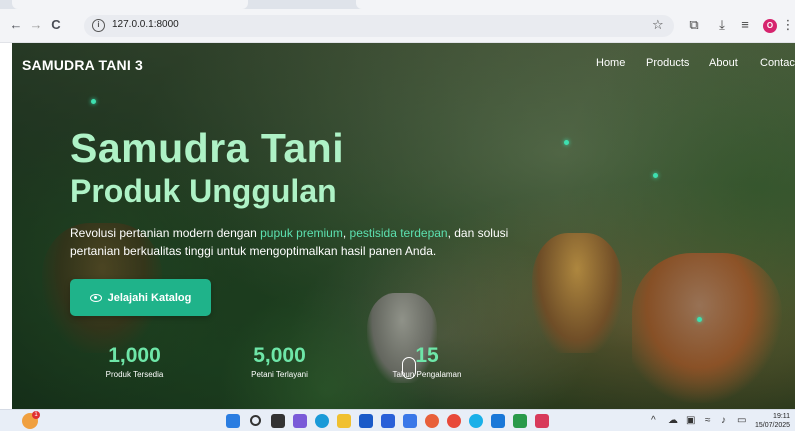  I want to click on tab-edge, so click(130, 4).